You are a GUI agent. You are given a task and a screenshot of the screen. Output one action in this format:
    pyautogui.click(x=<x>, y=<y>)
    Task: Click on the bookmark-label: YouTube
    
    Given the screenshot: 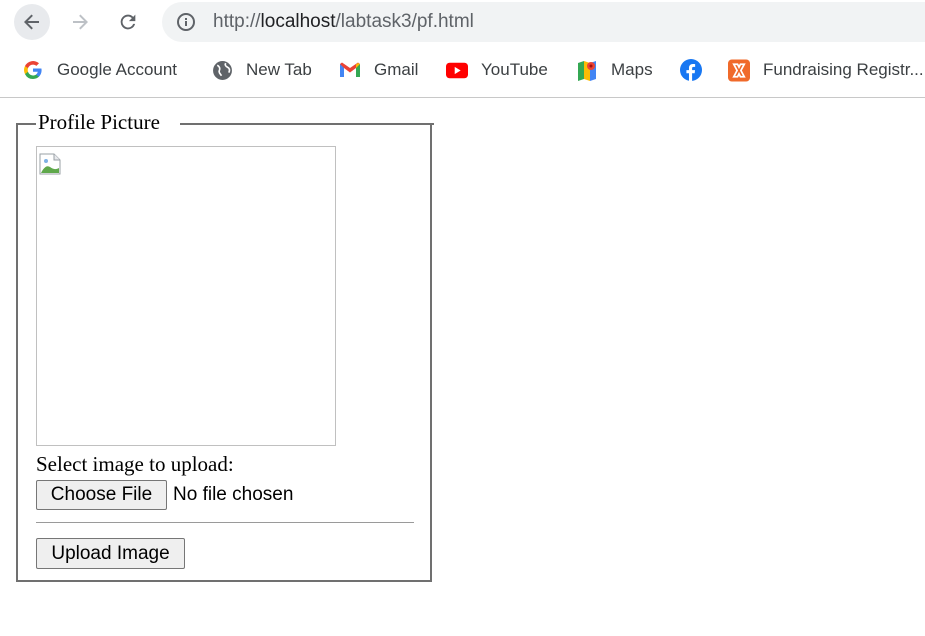 What is the action you would take?
    pyautogui.click(x=514, y=69)
    